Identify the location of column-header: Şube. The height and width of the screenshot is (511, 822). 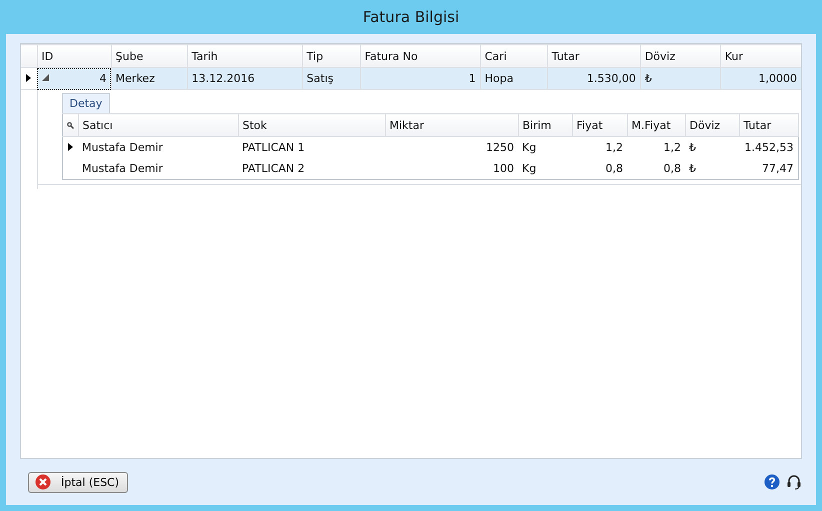
(149, 56).